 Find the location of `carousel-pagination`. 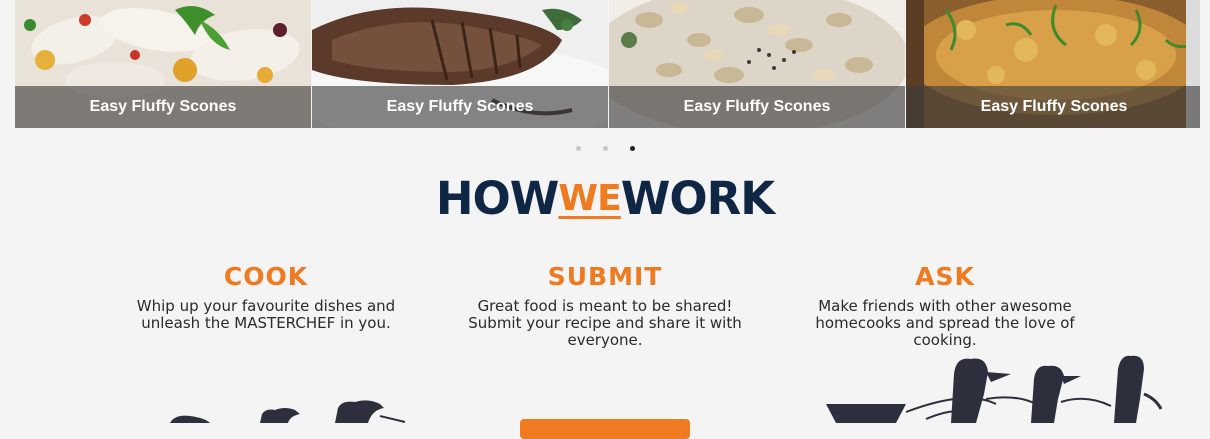

carousel-pagination is located at coordinates (605, 148).